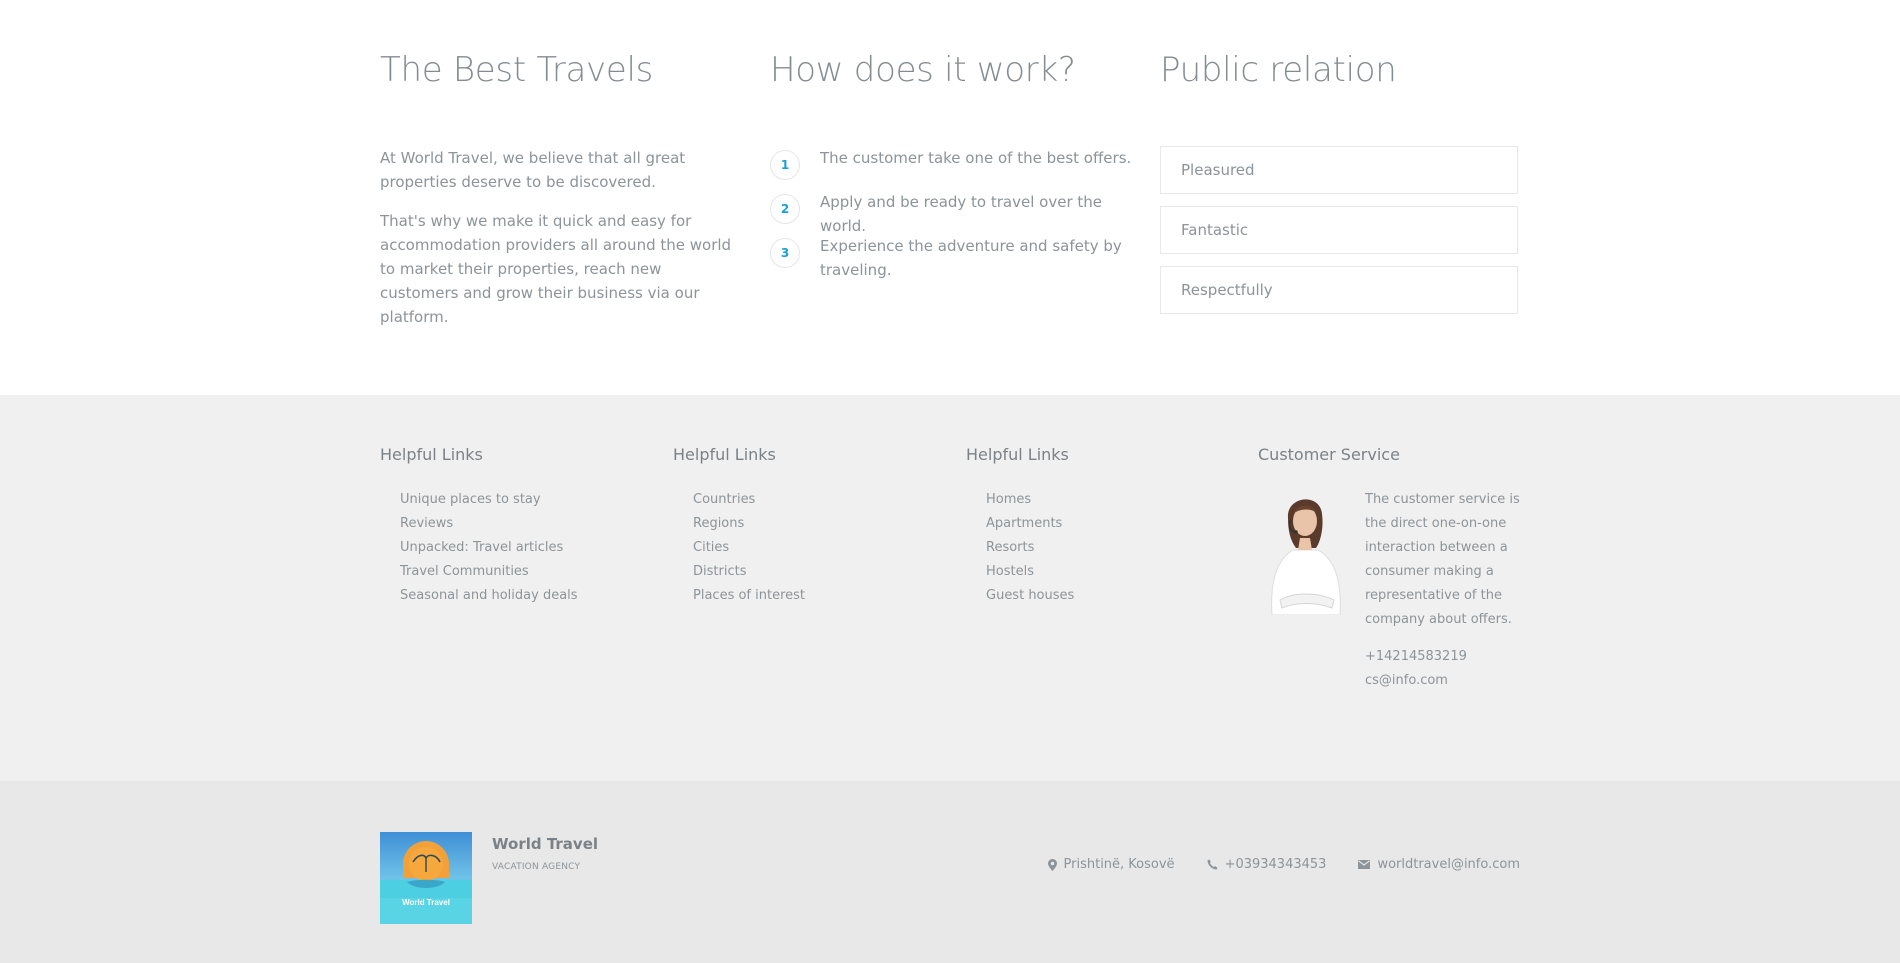  What do you see at coordinates (785, 165) in the screenshot?
I see `step-number-badge: 1` at bounding box center [785, 165].